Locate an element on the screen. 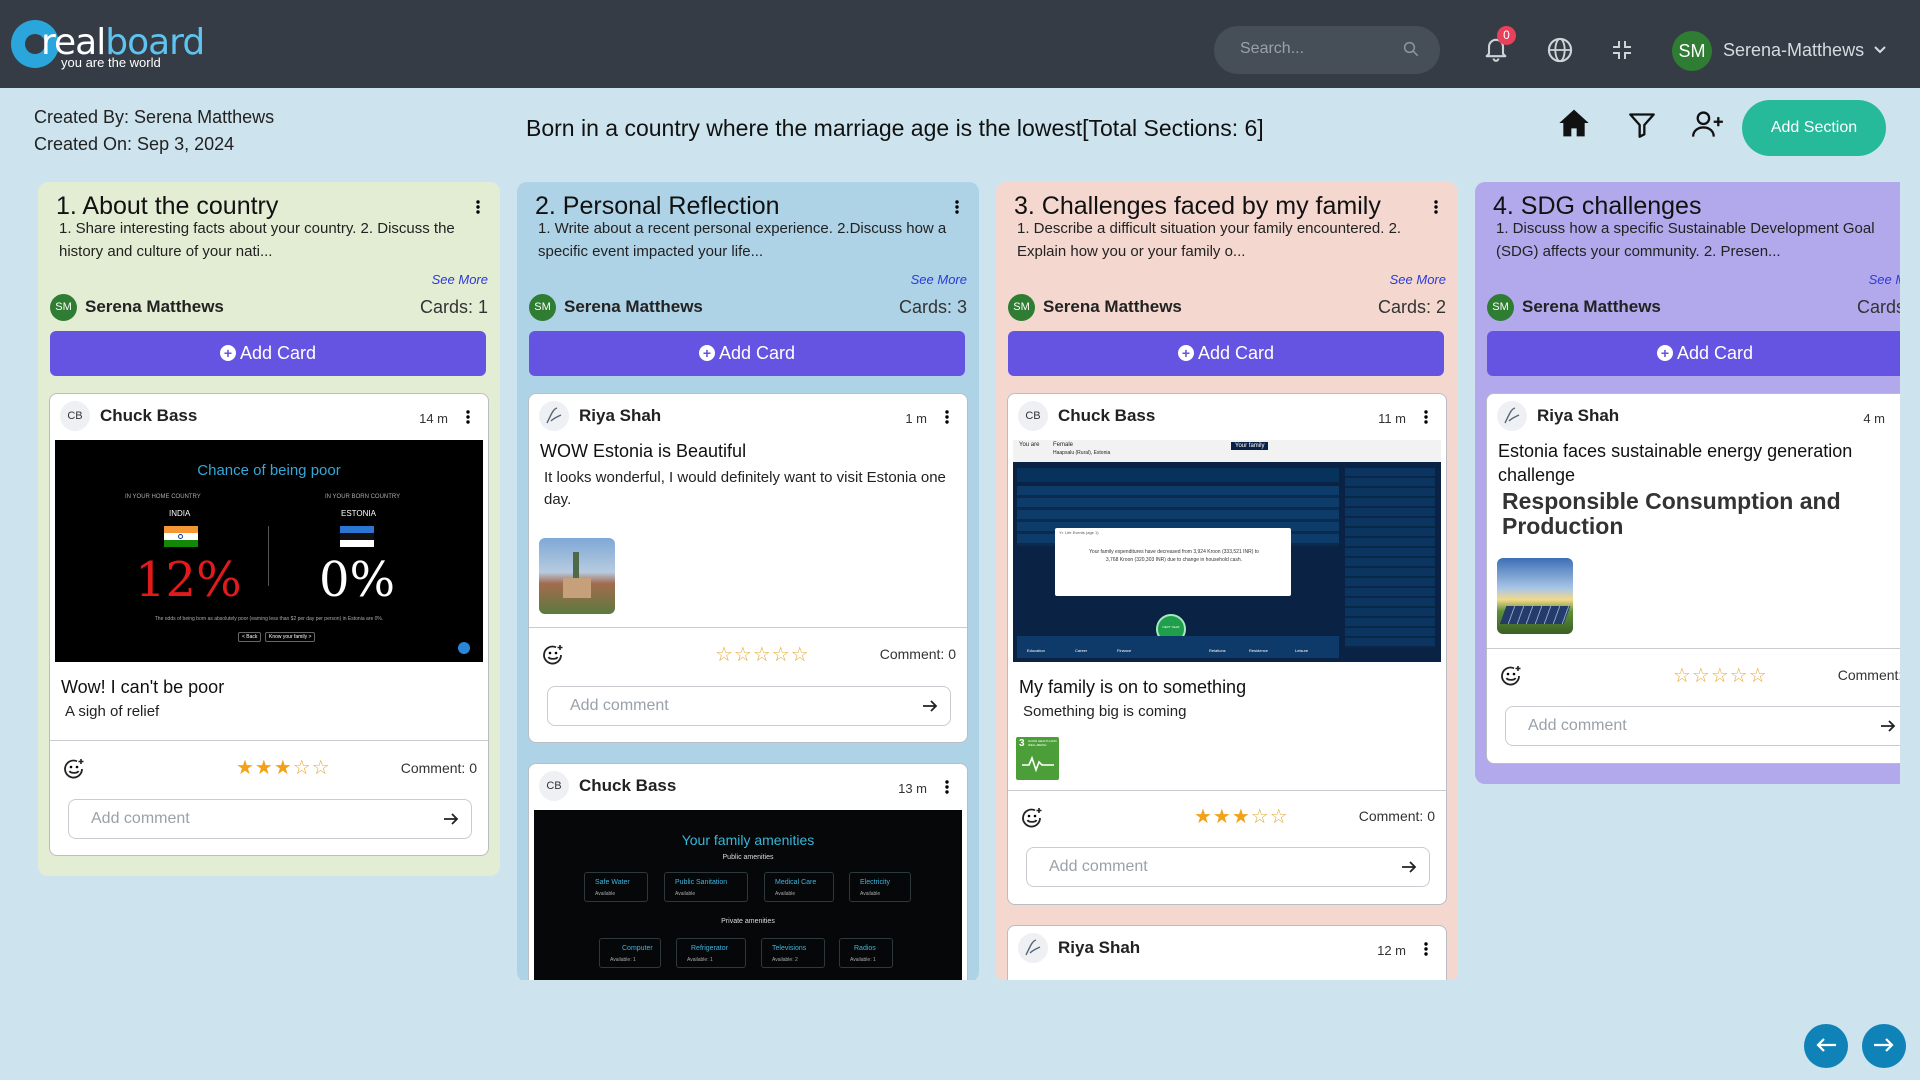 This screenshot has height=1080, width=1920. card-time: 4 m is located at coordinates (1874, 418).